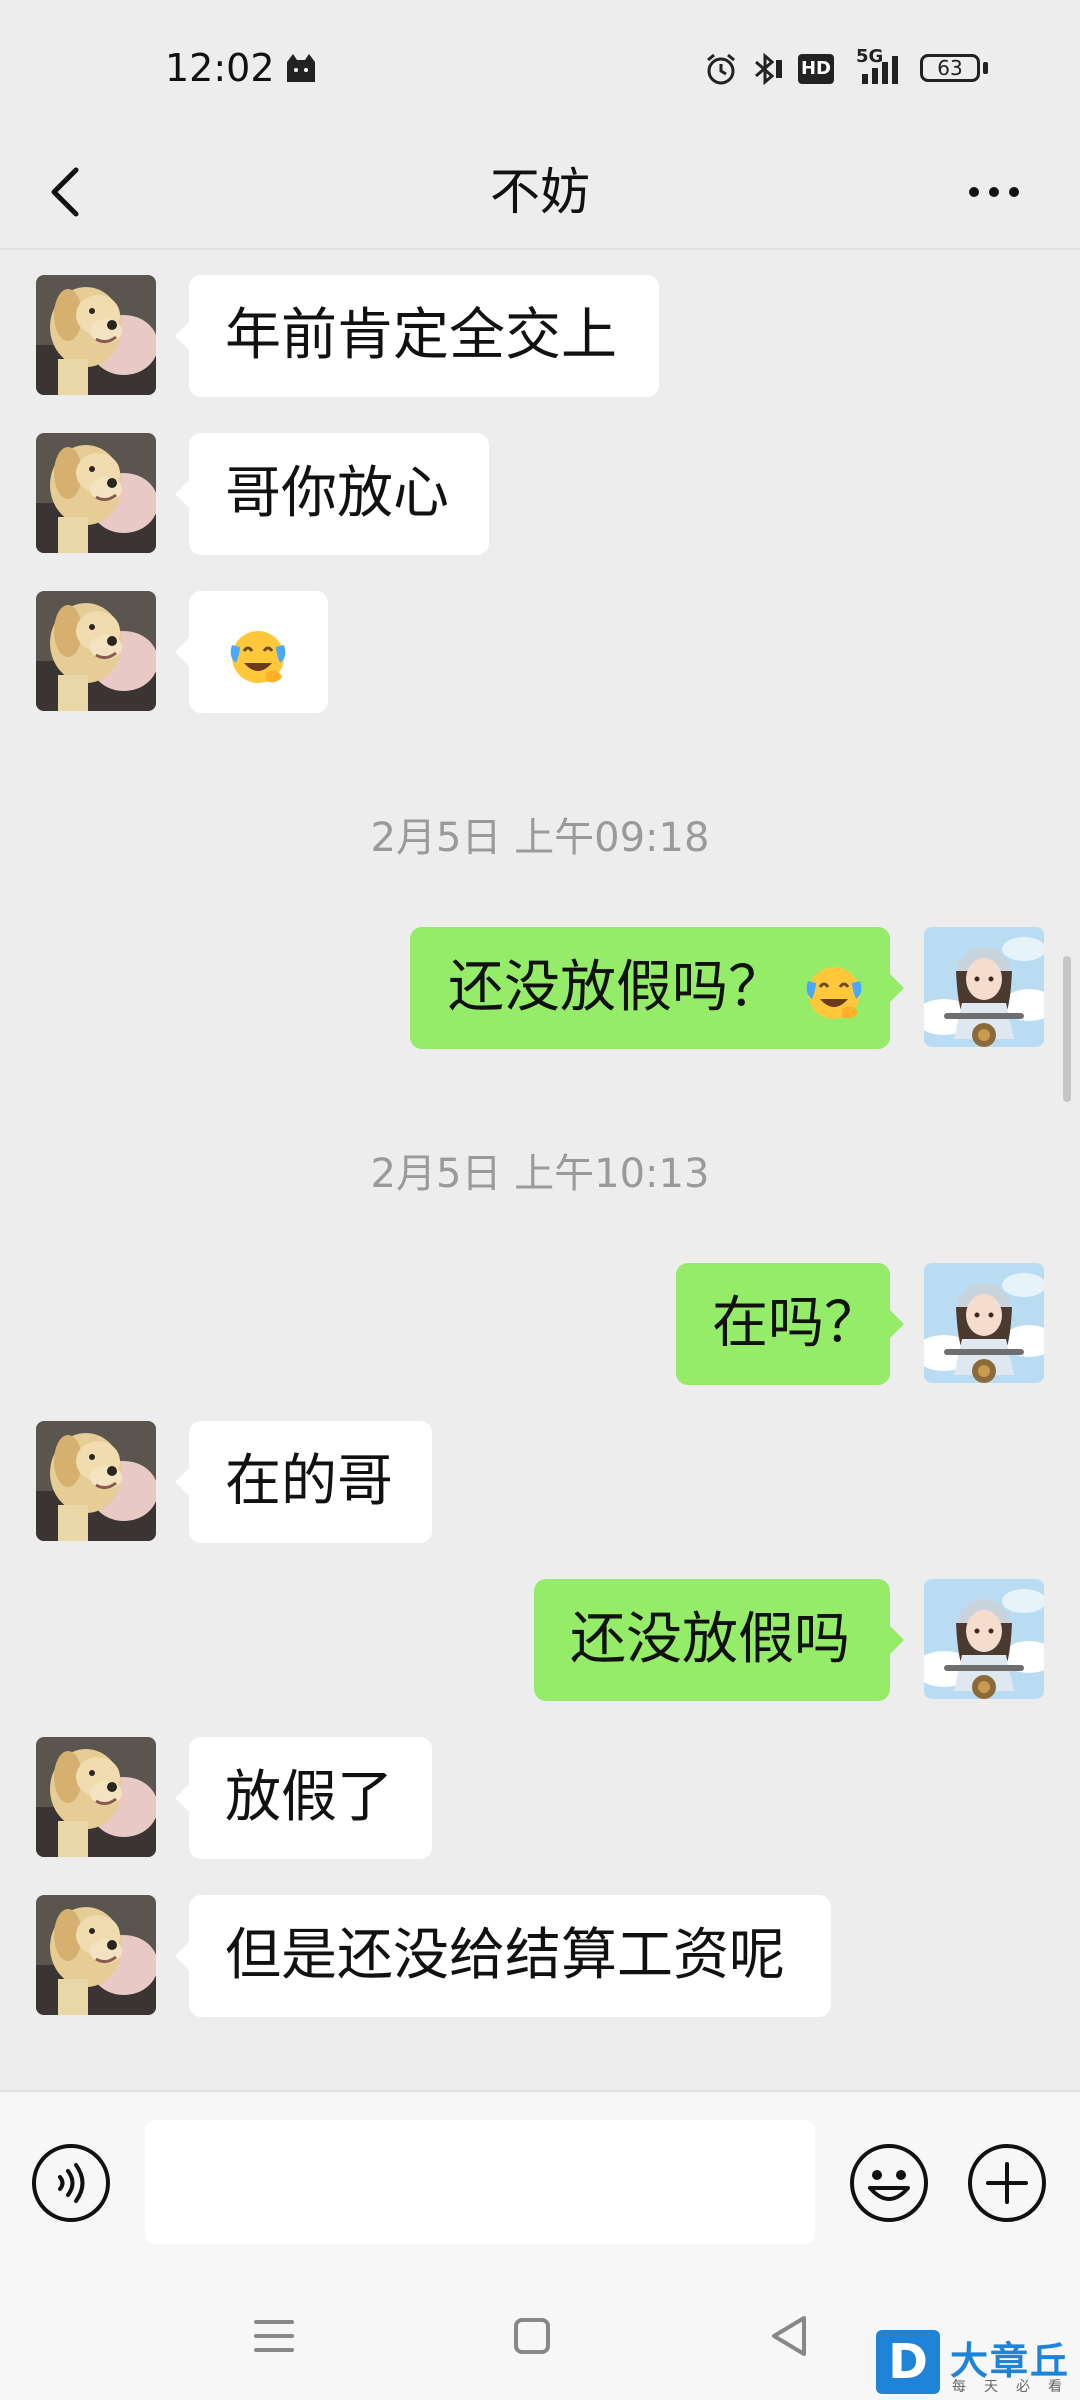 Image resolution: width=1080 pixels, height=2400 pixels. I want to click on status-bar: 12:02 HD 5G 63, so click(540, 70).